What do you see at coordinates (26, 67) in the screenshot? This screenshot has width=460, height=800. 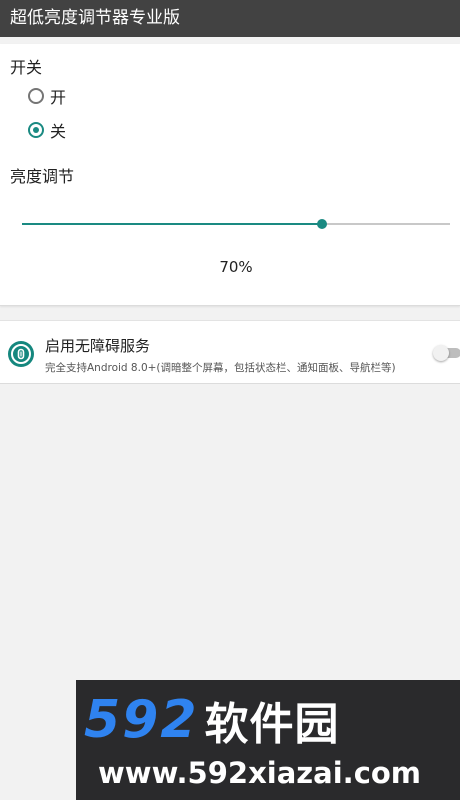 I see `switch-section-title: 开关` at bounding box center [26, 67].